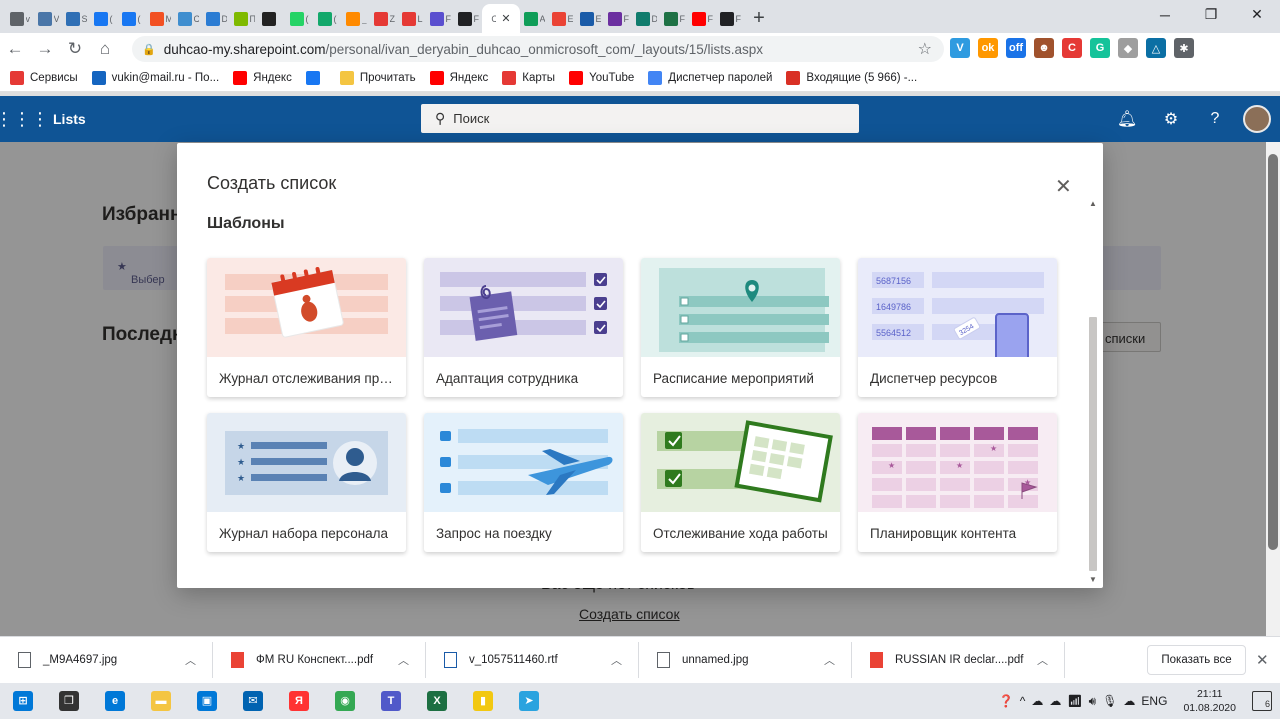 The width and height of the screenshot is (1280, 719). Describe the element at coordinates (529, 701) in the screenshot. I see `taskbar-telegram: ➤` at that location.